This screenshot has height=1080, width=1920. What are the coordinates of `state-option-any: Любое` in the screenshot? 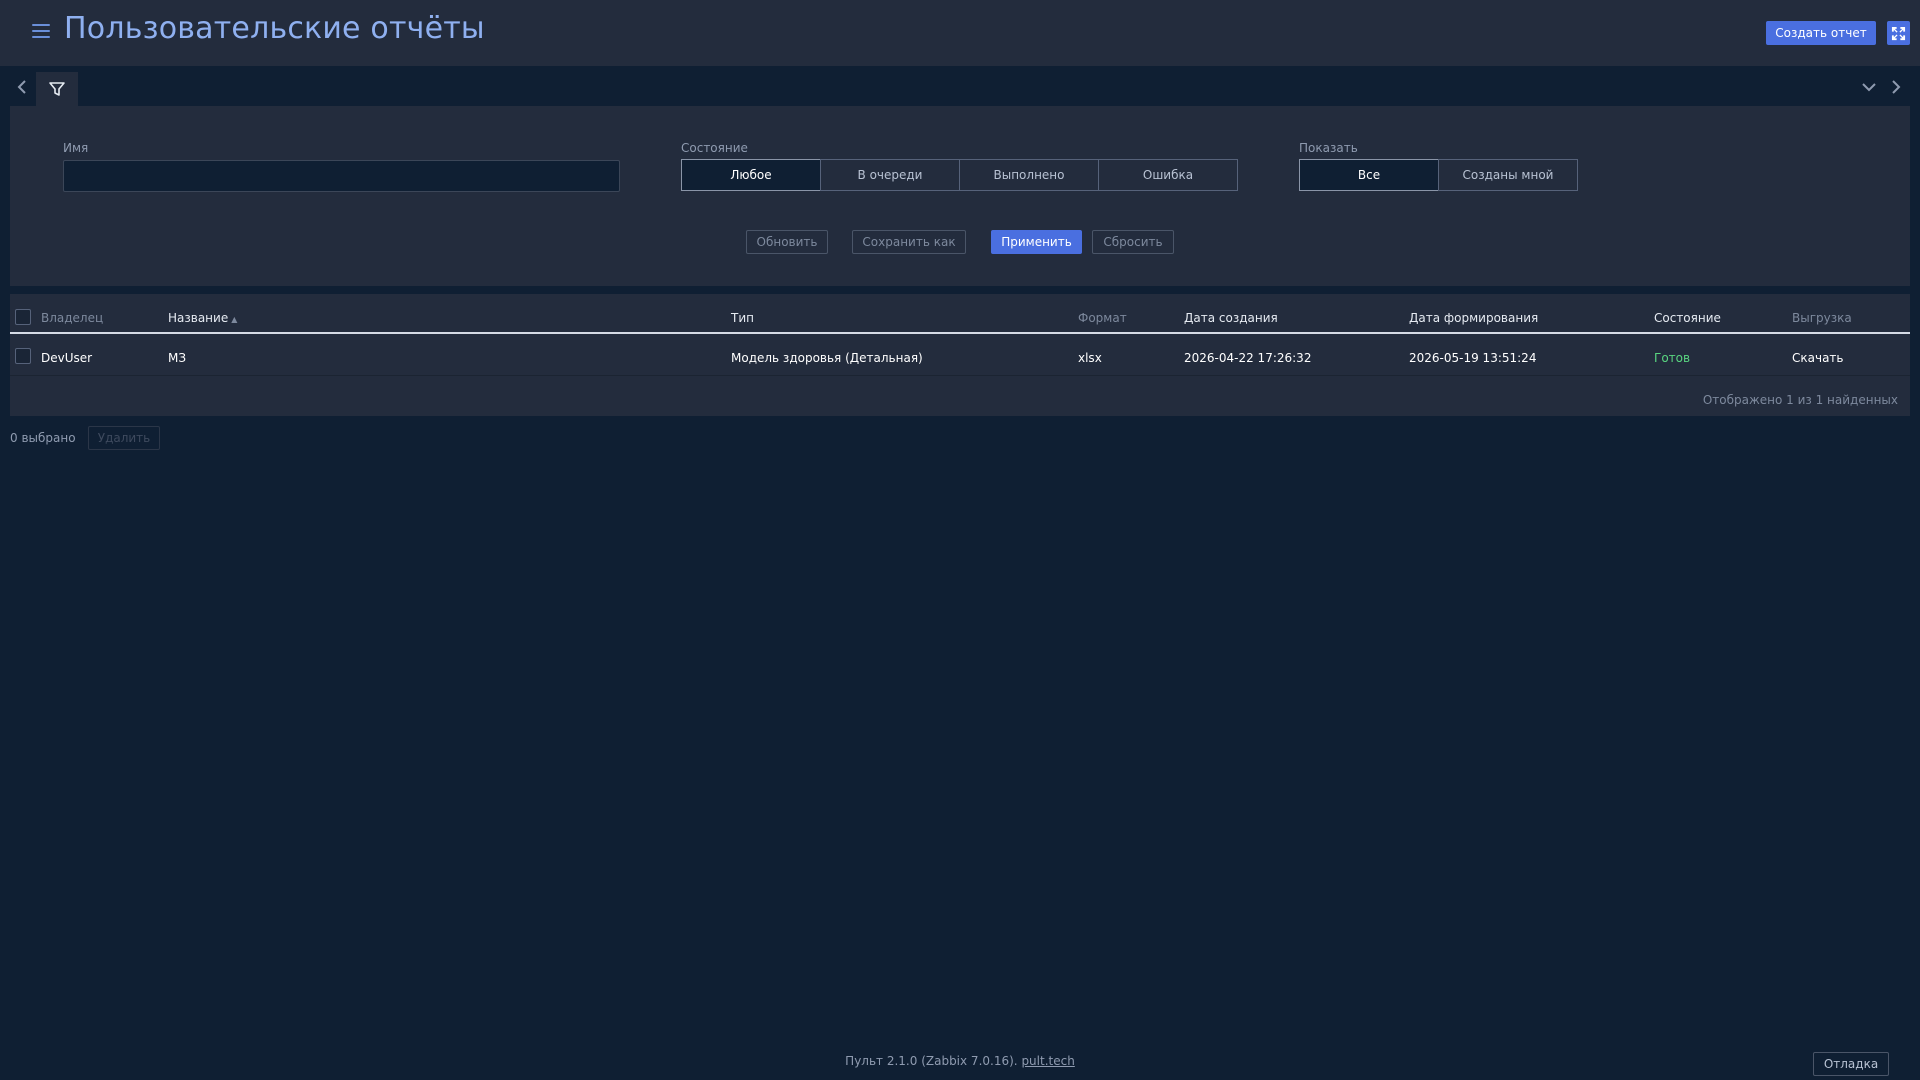 It's located at (751, 175).